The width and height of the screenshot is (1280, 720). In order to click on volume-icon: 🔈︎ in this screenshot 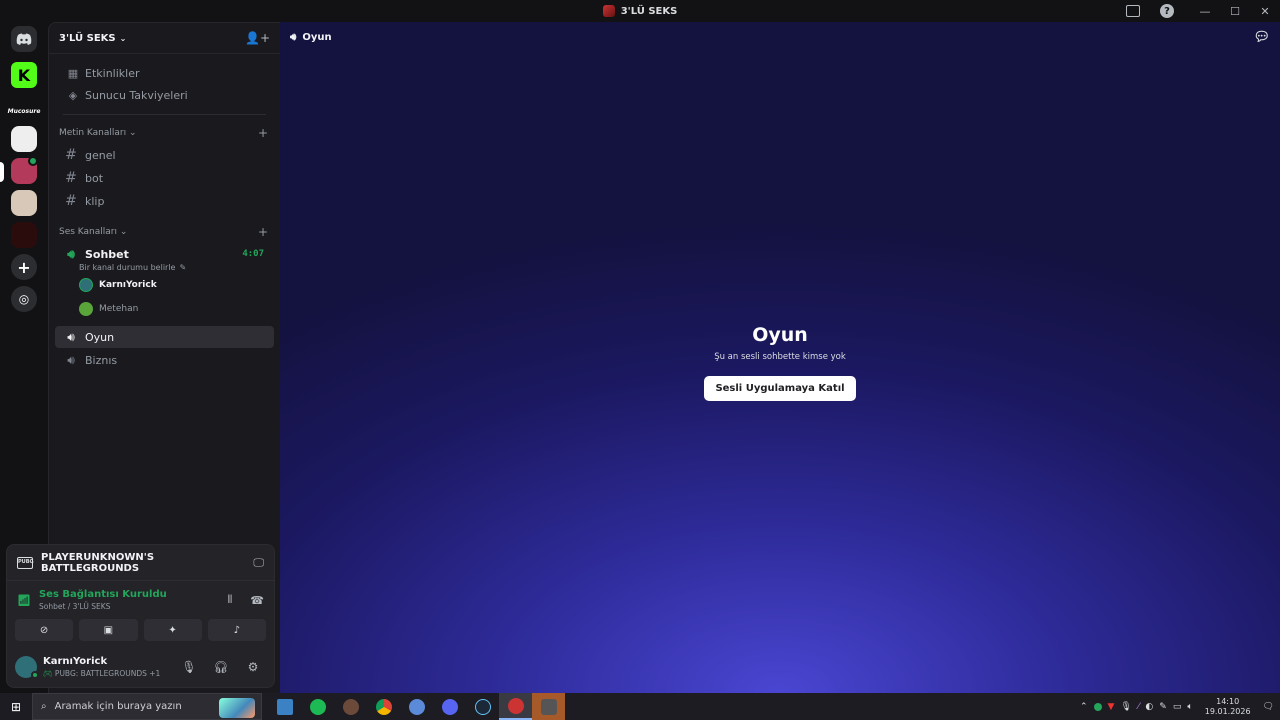, I will do `click(1189, 707)`.